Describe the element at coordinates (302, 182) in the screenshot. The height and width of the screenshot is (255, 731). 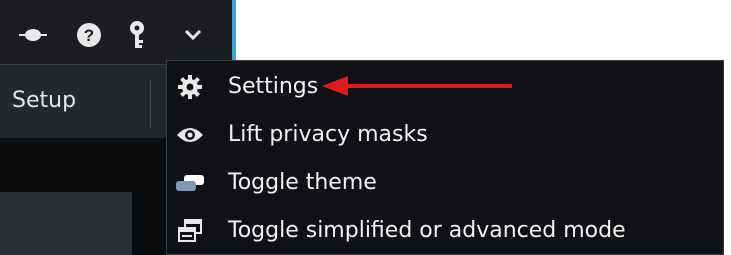
I see `menu-item-label: Toggle theme` at that location.